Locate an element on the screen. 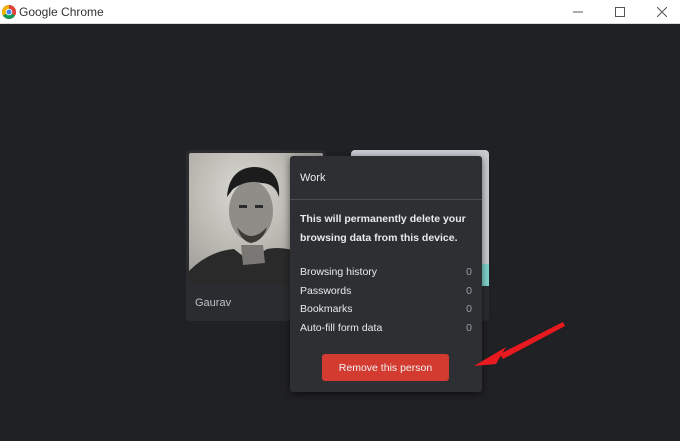 The image size is (680, 441). window-title: Google Chrome is located at coordinates (61, 12).